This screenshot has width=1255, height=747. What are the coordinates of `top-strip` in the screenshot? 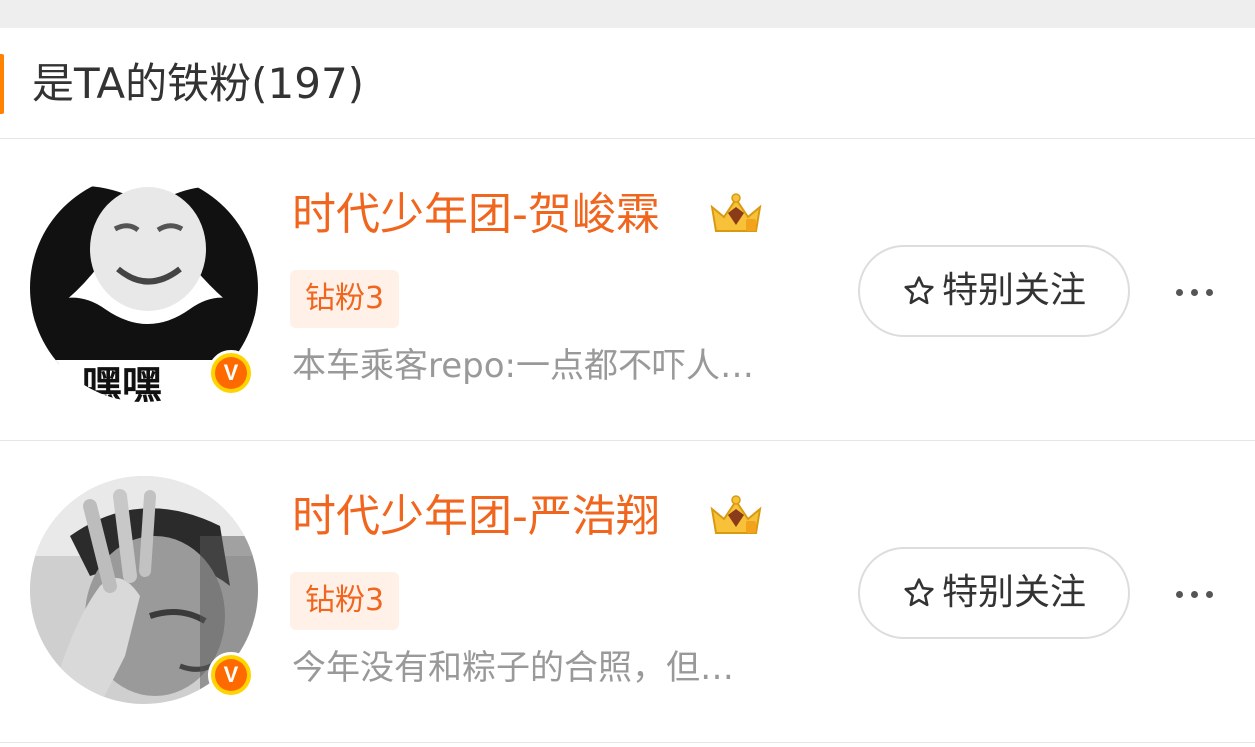 It's located at (627, 14).